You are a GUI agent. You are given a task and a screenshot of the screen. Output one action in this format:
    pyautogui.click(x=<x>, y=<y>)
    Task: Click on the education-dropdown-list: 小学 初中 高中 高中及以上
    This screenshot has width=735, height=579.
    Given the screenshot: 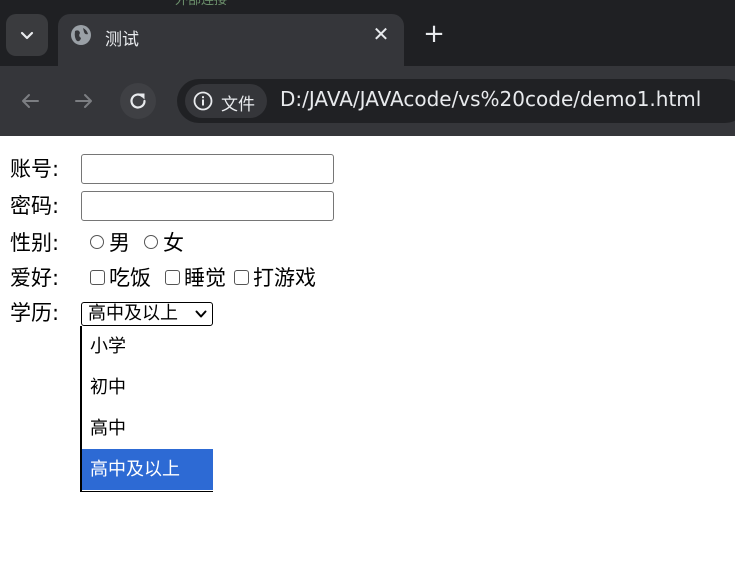 What is the action you would take?
    pyautogui.click(x=146, y=409)
    